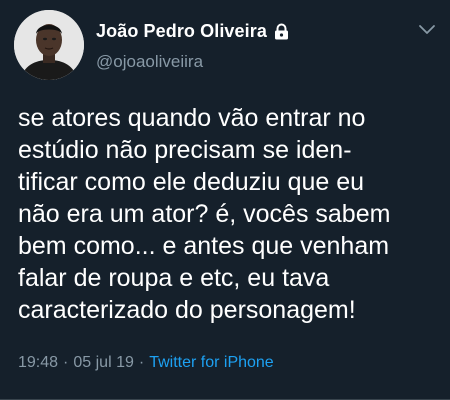  I want to click on chevron-down-icon, so click(427, 29).